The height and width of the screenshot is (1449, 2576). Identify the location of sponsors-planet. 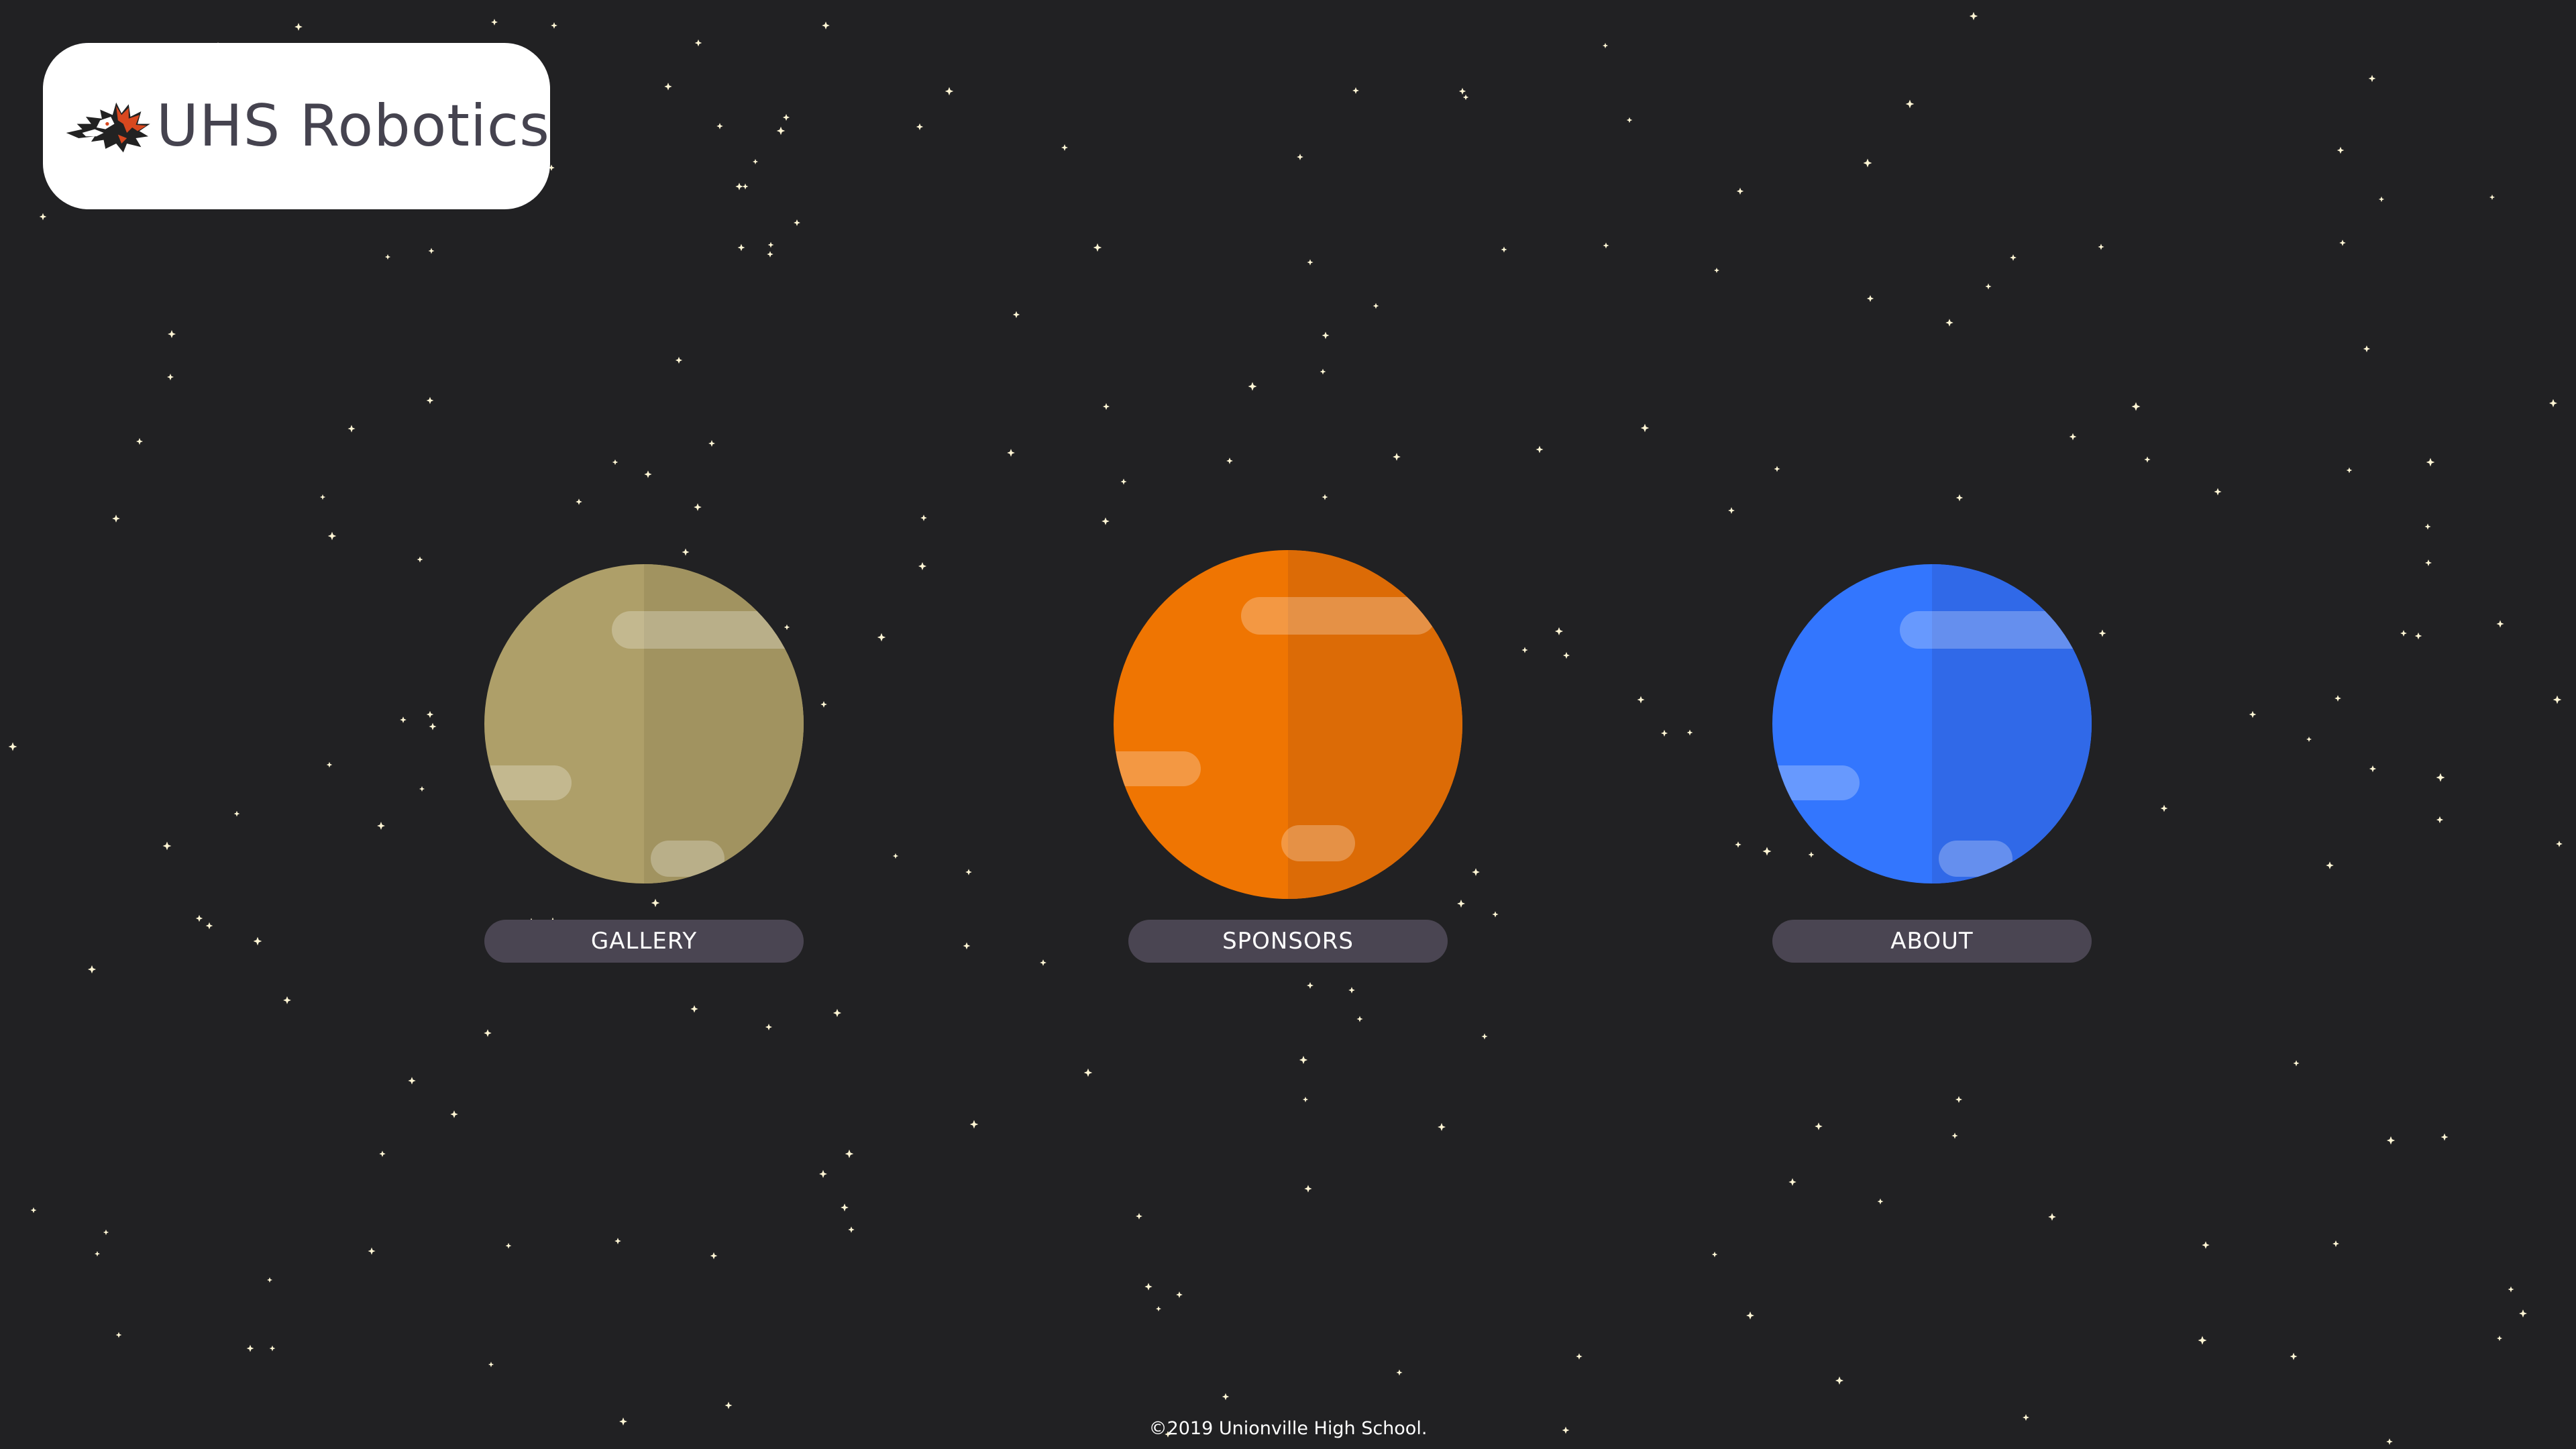
(1288, 724).